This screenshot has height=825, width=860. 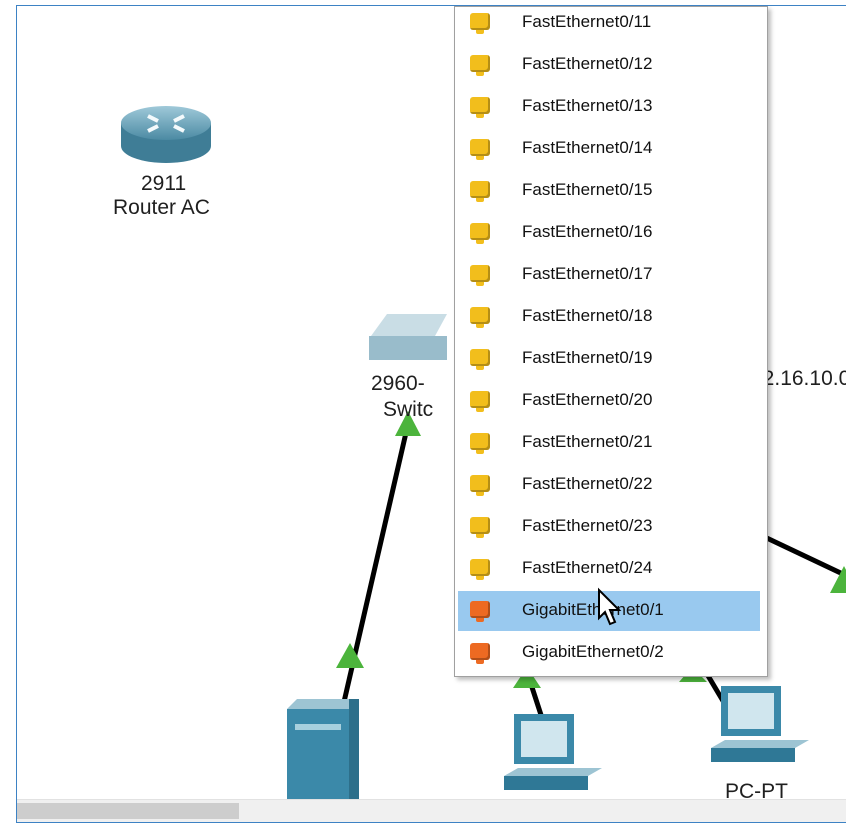 I want to click on menu-item-label: FastEthernet0/16, so click(x=587, y=231).